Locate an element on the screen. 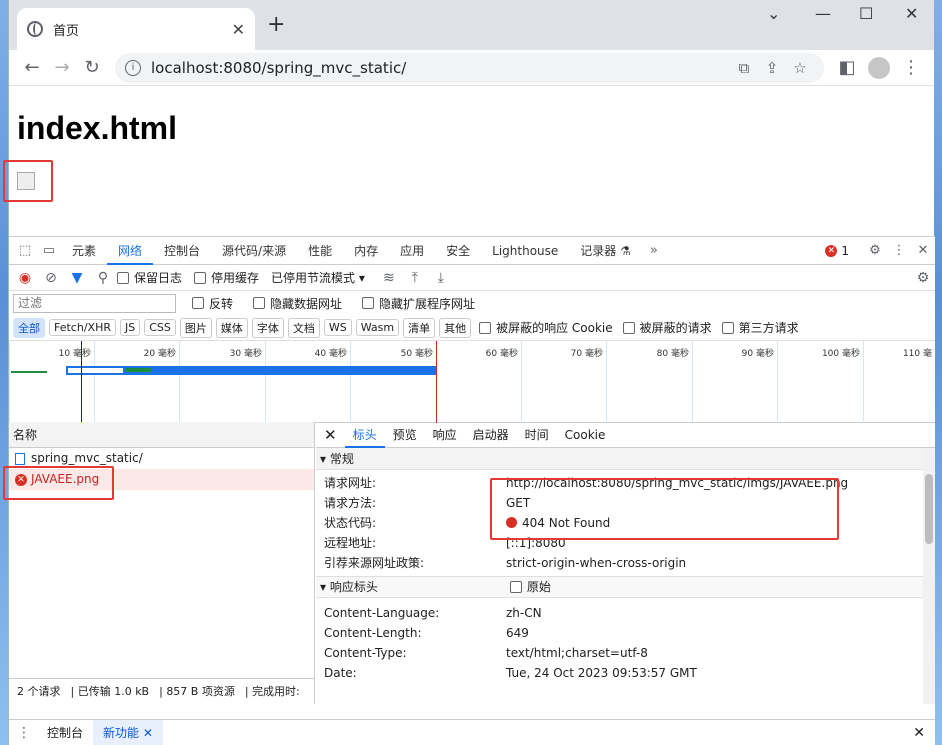 Image resolution: width=942 pixels, height=745 pixels. globe-icon is located at coordinates (35, 29).